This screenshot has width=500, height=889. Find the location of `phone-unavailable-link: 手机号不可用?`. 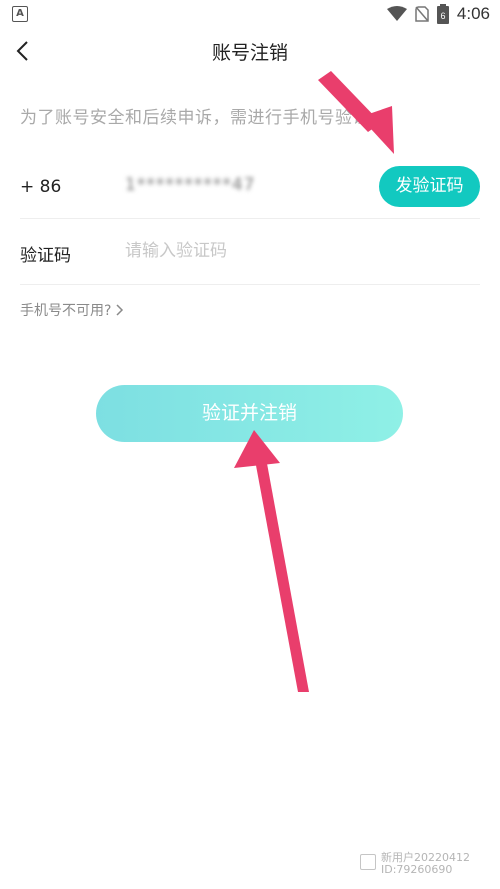

phone-unavailable-link: 手机号不可用? is located at coordinates (72, 310).